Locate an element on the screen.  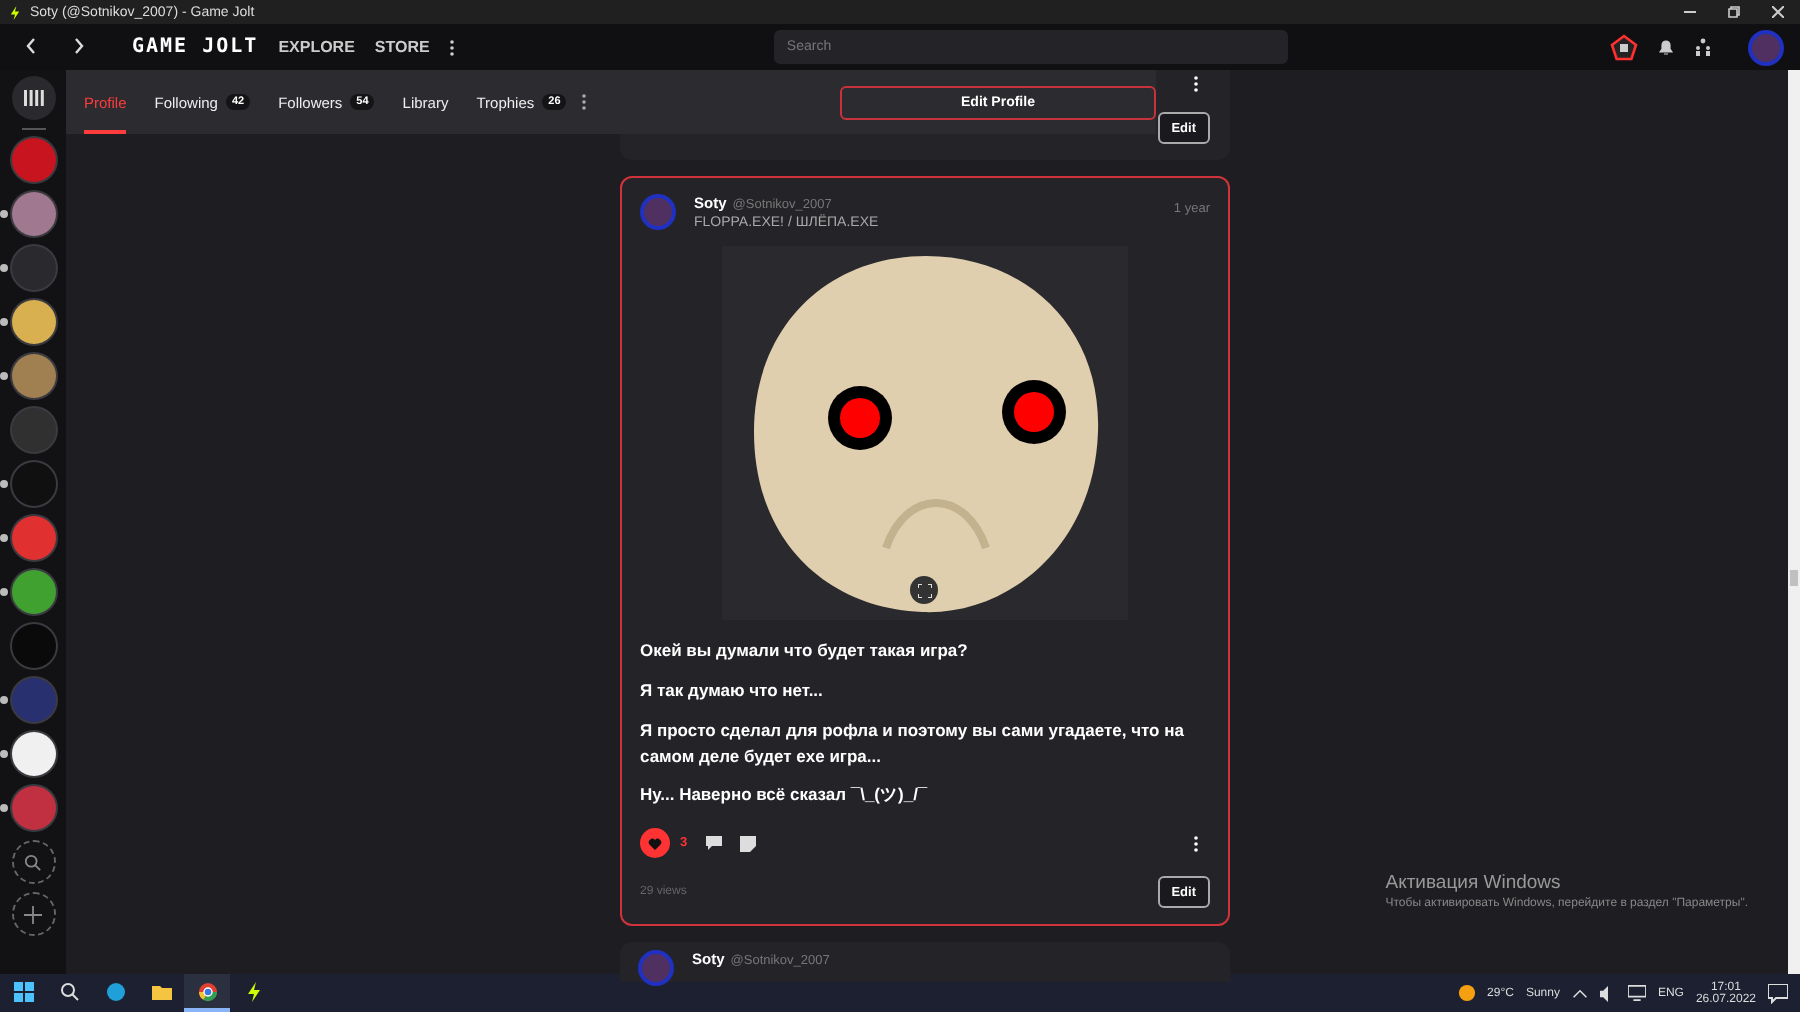
trophy-badge-icon is located at coordinates (1624, 47).